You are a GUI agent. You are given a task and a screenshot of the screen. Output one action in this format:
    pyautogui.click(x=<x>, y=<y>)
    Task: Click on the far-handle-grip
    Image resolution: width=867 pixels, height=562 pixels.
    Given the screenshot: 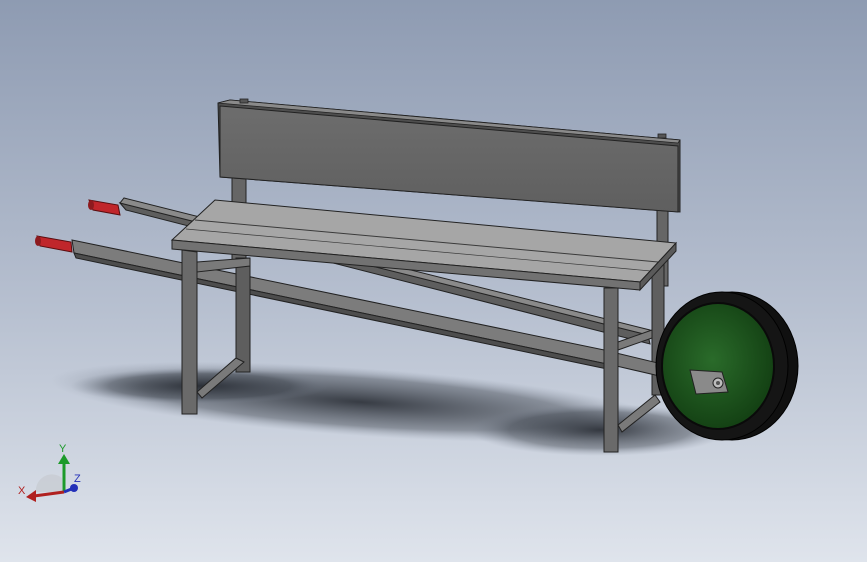 What is the action you would take?
    pyautogui.click(x=104, y=207)
    